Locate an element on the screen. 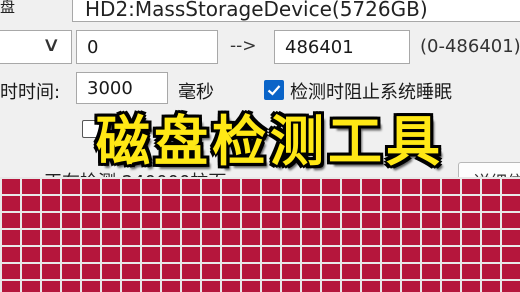 Image resolution: width=520 pixels, height=292 pixels. mode-select is located at coordinates (36, 47).